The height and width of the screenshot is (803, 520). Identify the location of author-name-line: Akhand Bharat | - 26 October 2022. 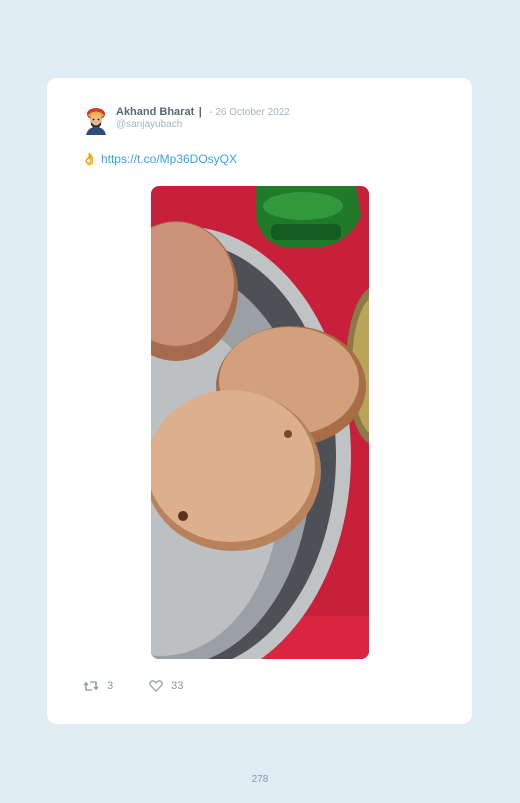
(203, 112).